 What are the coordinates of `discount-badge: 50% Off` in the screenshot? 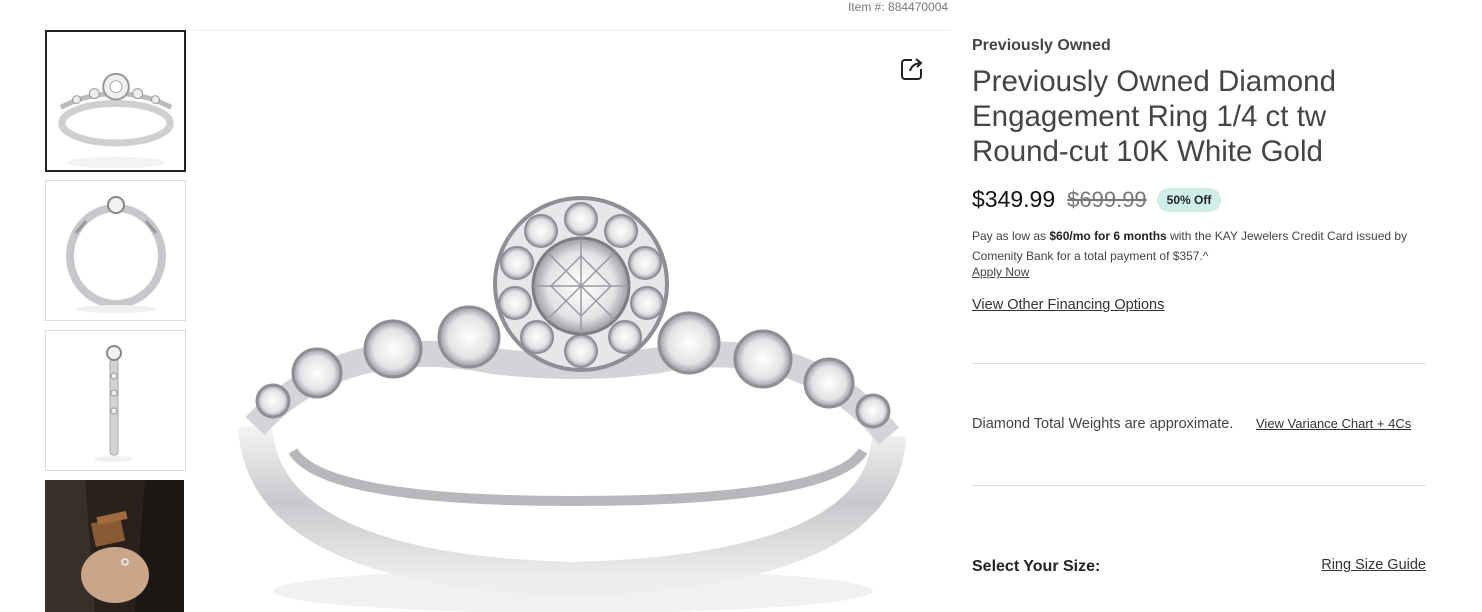 It's located at (1189, 199).